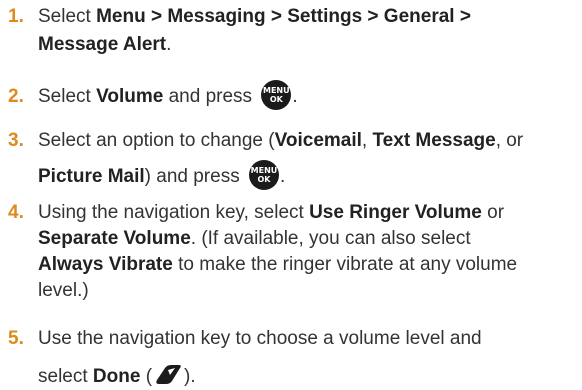 Image resolution: width=582 pixels, height=390 pixels. What do you see at coordinates (318, 140) in the screenshot?
I see `bold-term: Voicemail` at bounding box center [318, 140].